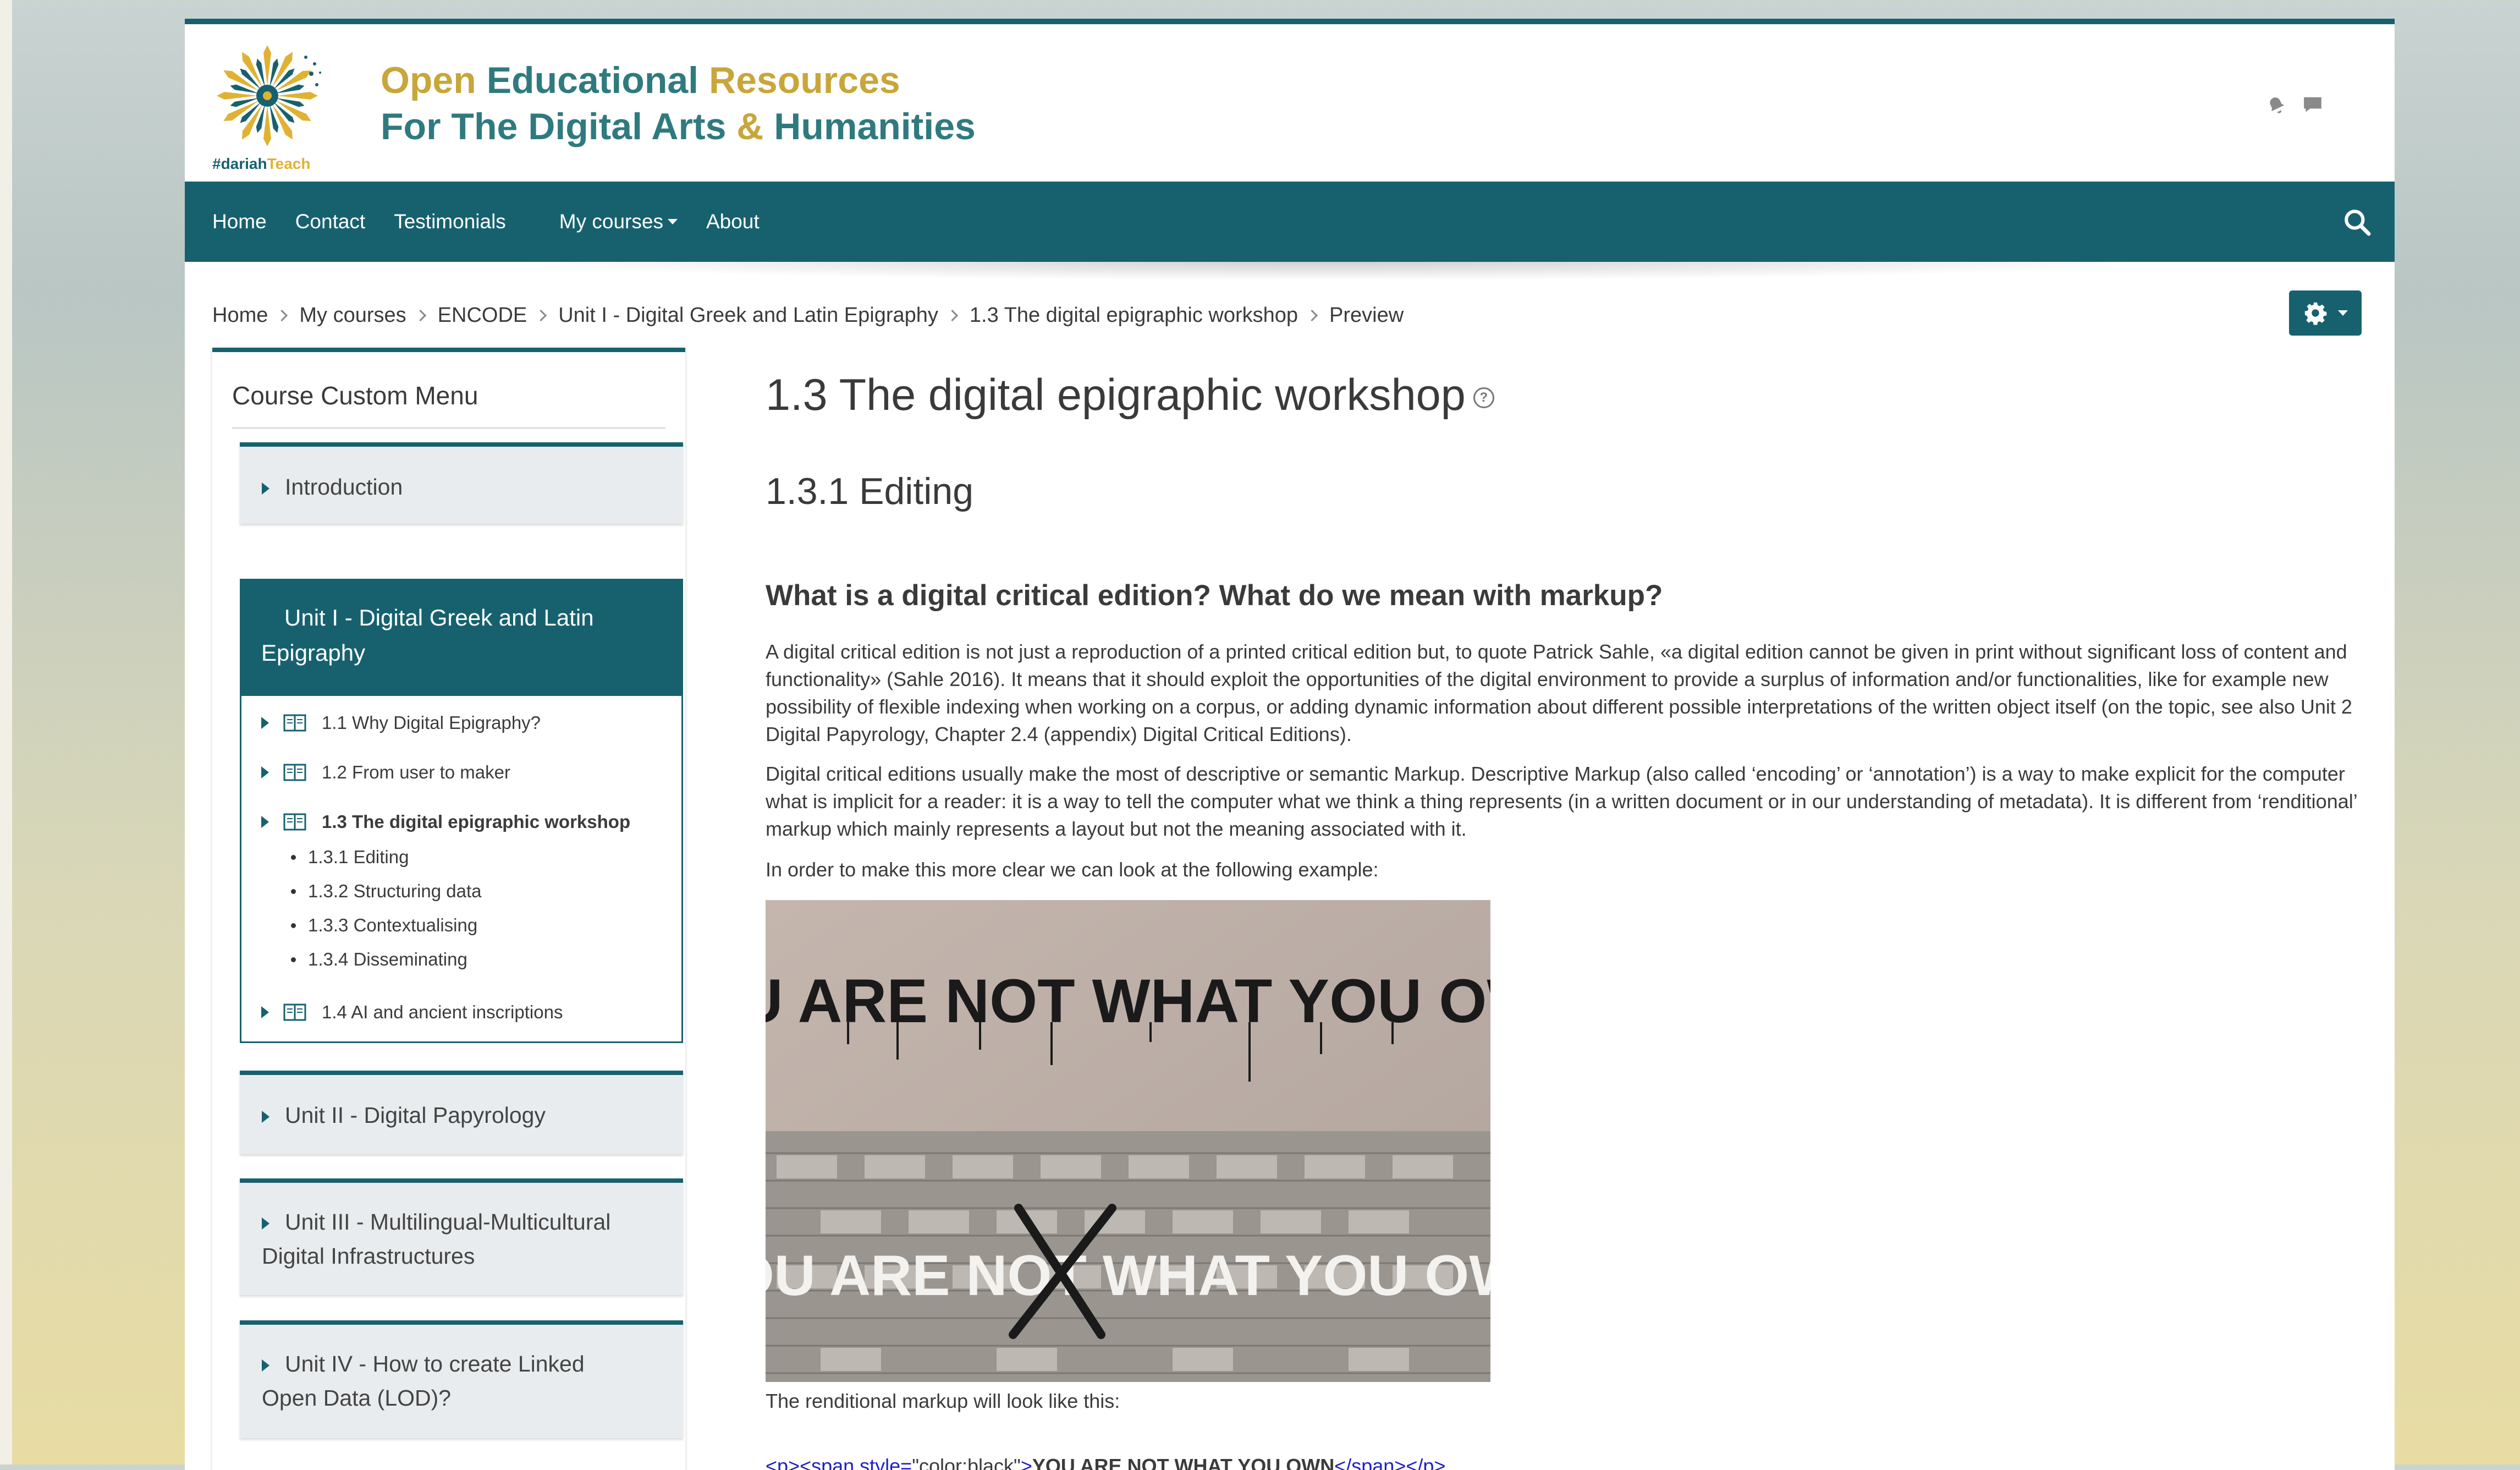 Image resolution: width=2520 pixels, height=1470 pixels. Describe the element at coordinates (261, 163) in the screenshot. I see `logo-tagline: #dariahTeach` at that location.